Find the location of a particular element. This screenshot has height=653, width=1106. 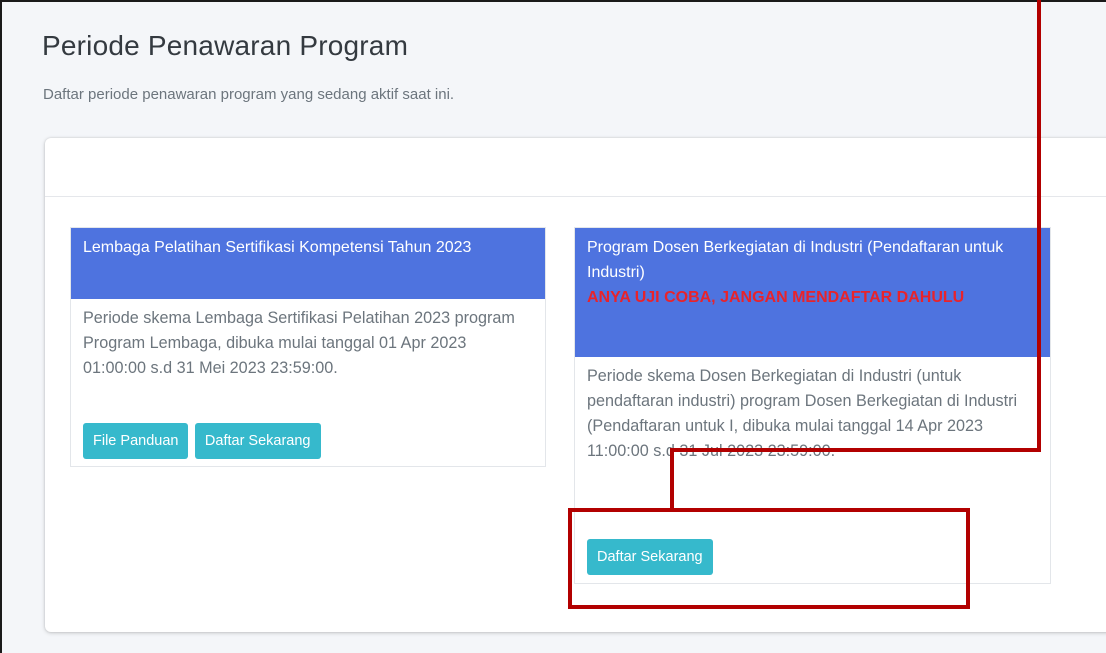

page-title: Periode Penawaran Program is located at coordinates (225, 45).